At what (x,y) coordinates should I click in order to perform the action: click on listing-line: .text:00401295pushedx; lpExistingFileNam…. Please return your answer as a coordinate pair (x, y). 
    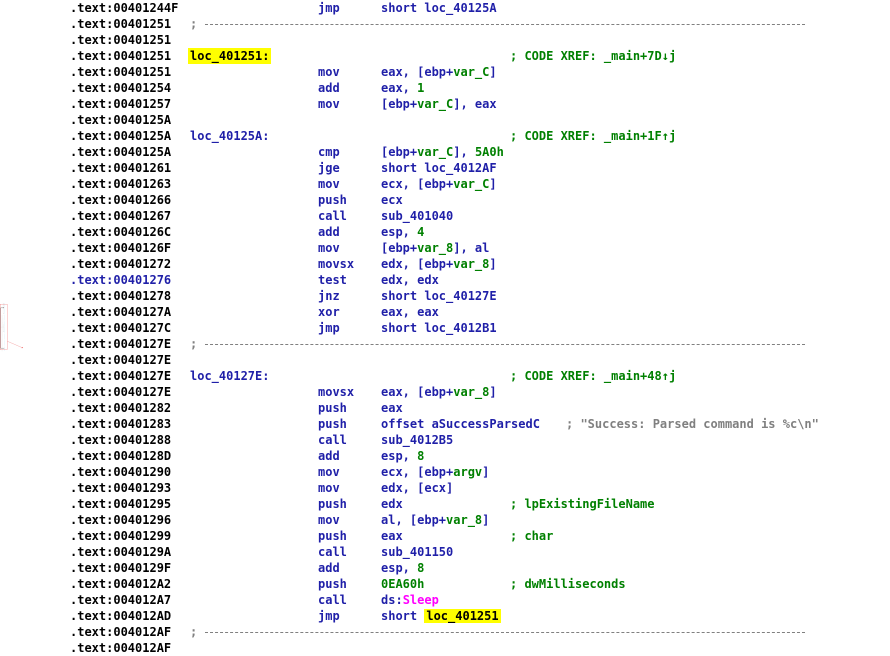
    Looking at the image, I should click on (445, 504).